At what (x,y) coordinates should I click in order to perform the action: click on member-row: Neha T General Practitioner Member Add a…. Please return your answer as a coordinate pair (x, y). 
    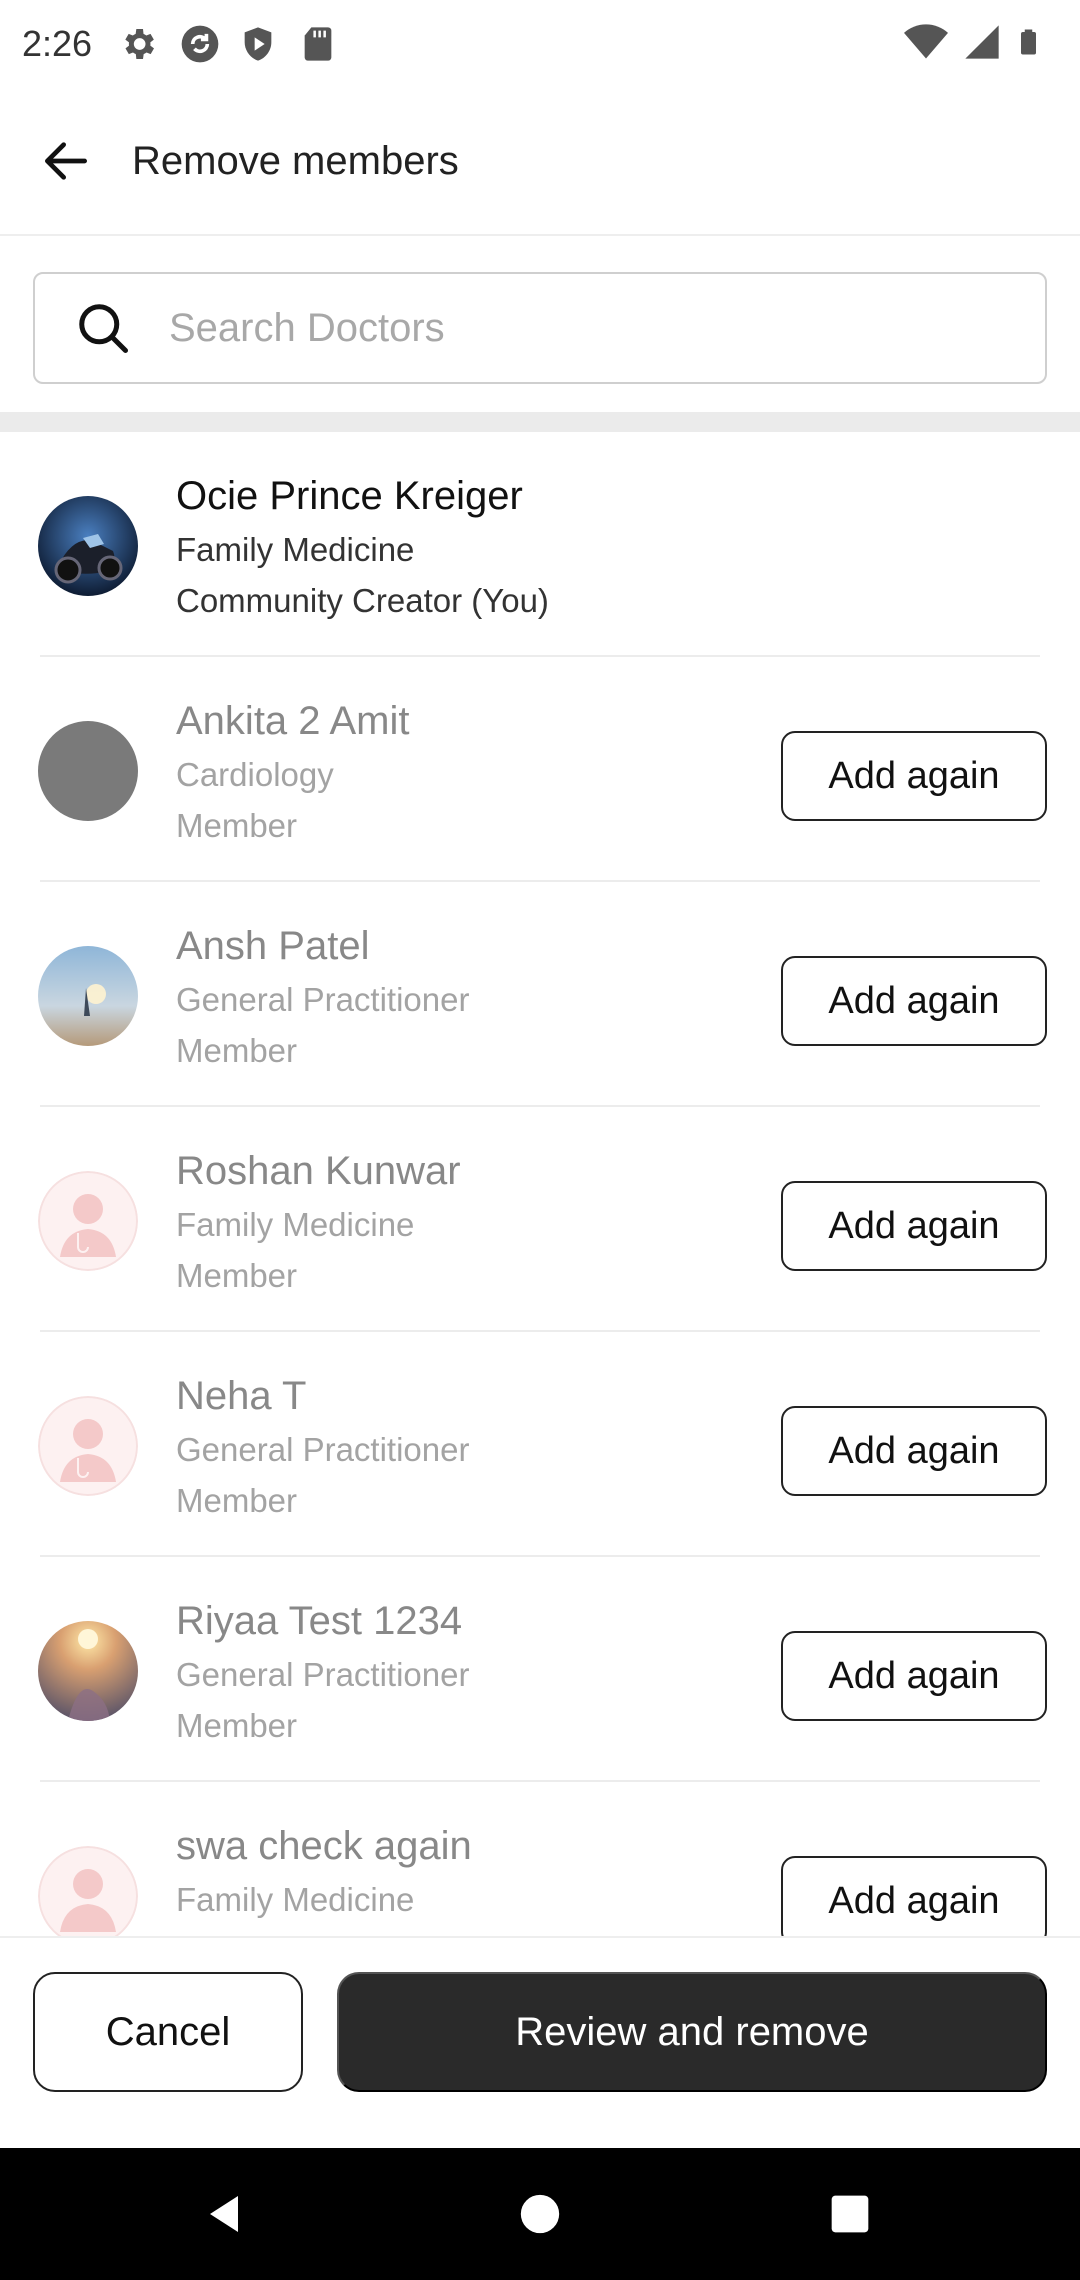
    Looking at the image, I should click on (540, 1444).